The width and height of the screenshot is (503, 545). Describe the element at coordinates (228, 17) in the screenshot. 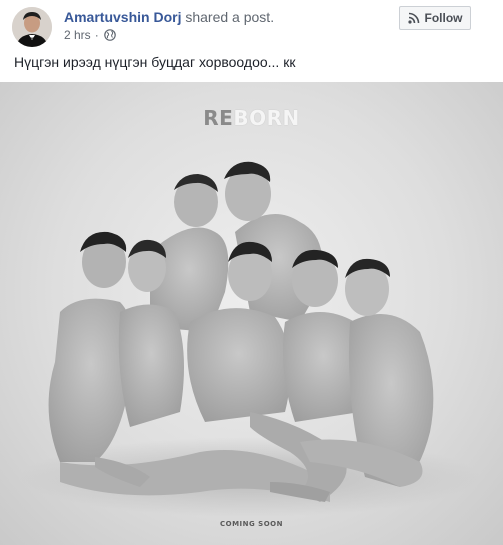

I see `share-action-text: shared a post.` at that location.